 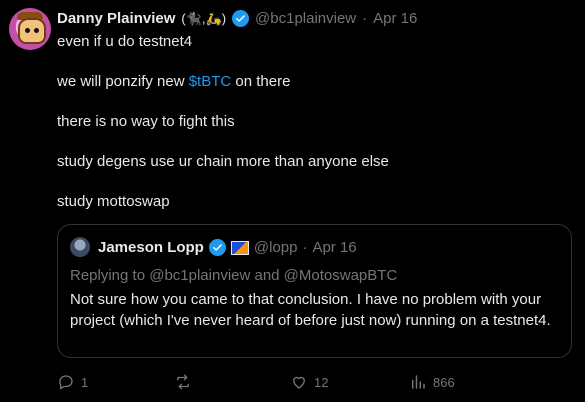 I want to click on affiliation-logo-icon, so click(x=239, y=247).